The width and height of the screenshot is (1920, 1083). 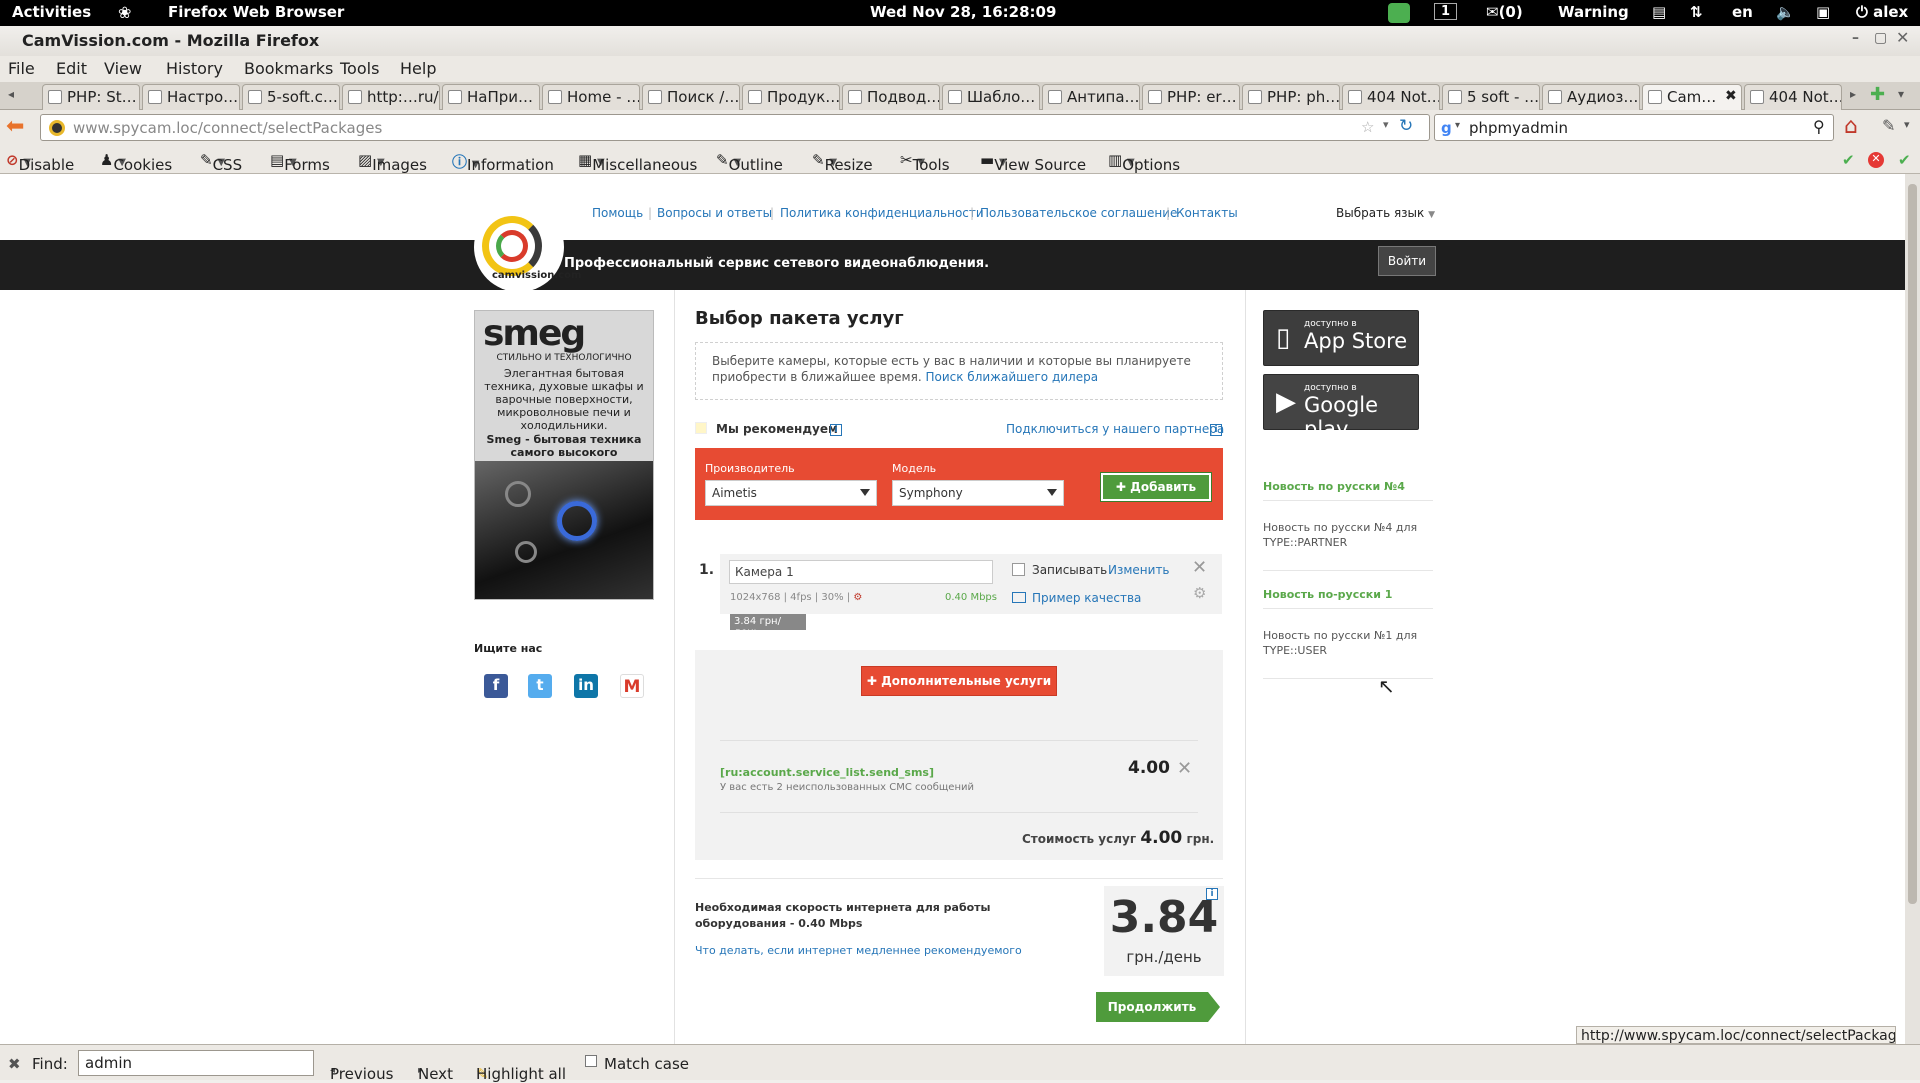 What do you see at coordinates (1078, 213) in the screenshot?
I see `link-terms: Пользовательское соглашение` at bounding box center [1078, 213].